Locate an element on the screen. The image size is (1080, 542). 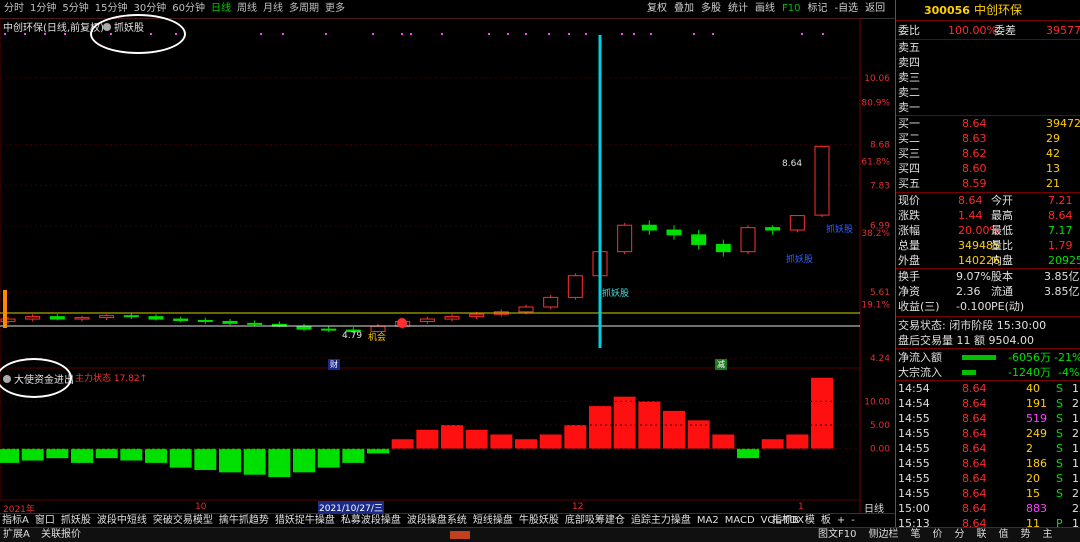
zhuayao-annotation-1: 抓妖股 is located at coordinates (616, 294).